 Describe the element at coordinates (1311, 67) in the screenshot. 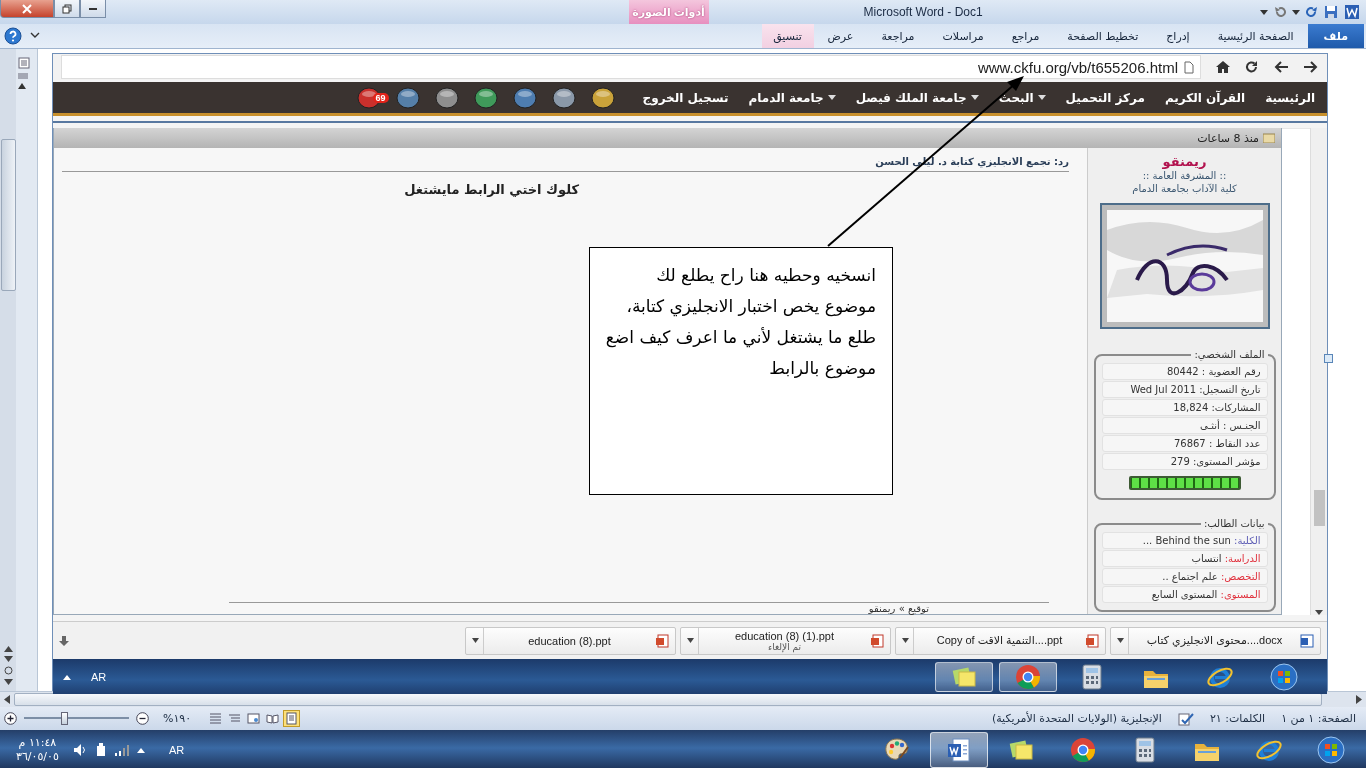

I see `forward-icon` at that location.